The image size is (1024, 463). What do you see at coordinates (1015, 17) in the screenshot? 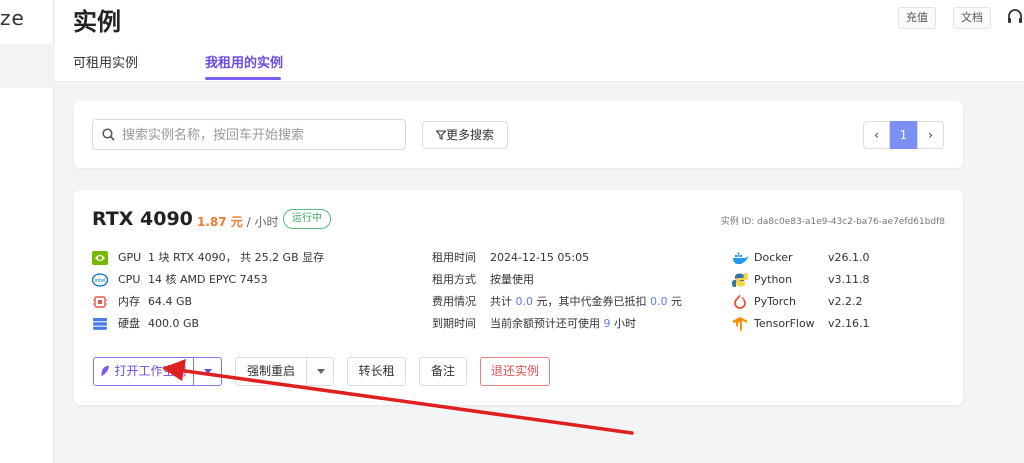
I see `headset-icon` at bounding box center [1015, 17].